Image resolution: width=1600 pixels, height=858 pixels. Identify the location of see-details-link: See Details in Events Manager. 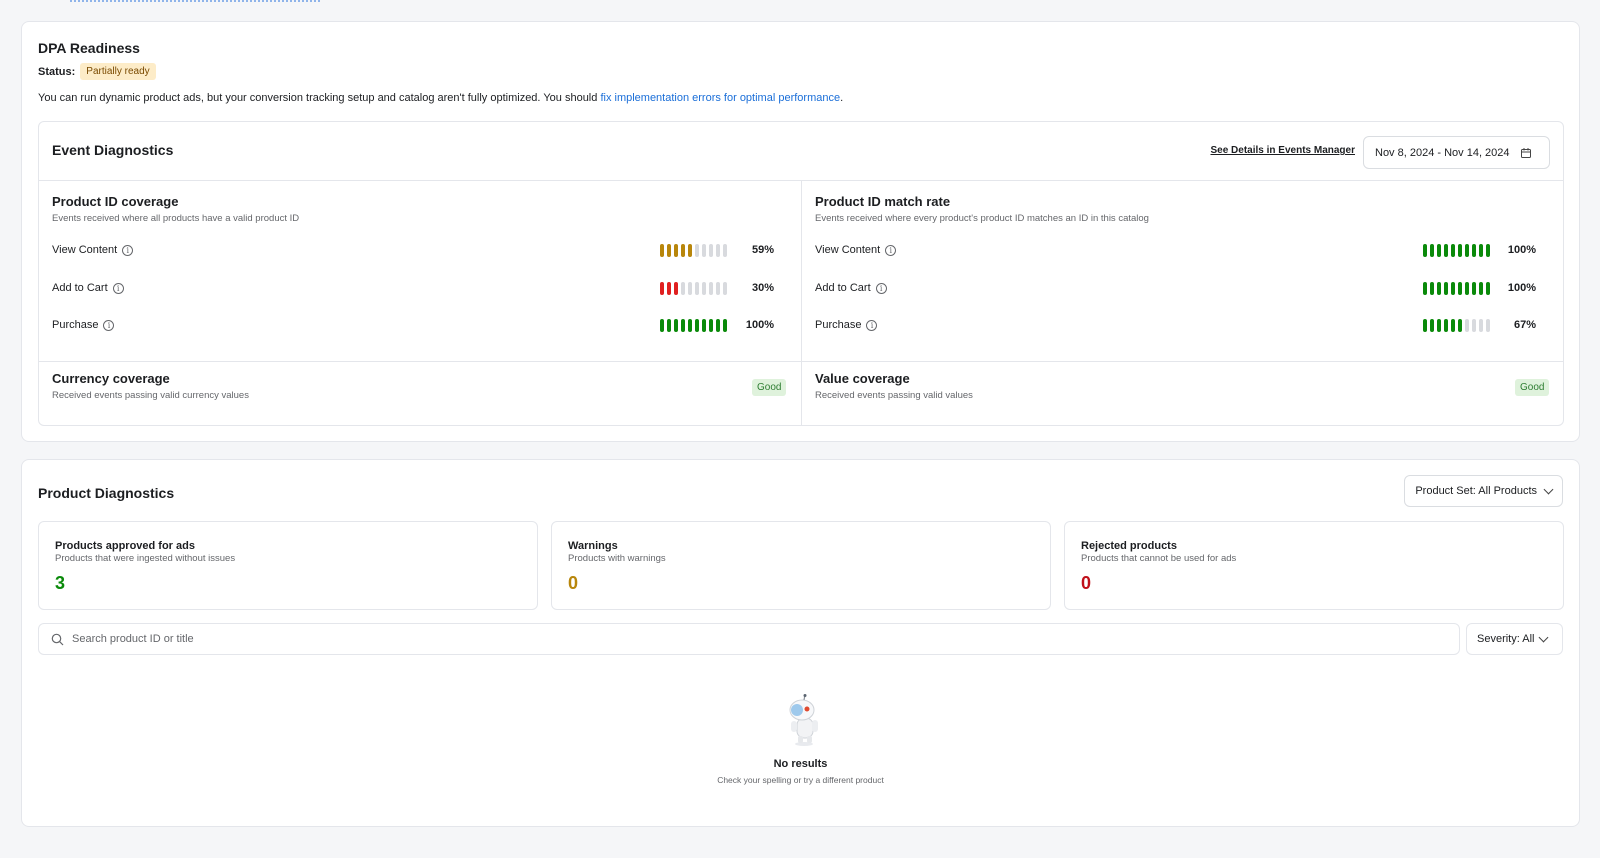
(1282, 150).